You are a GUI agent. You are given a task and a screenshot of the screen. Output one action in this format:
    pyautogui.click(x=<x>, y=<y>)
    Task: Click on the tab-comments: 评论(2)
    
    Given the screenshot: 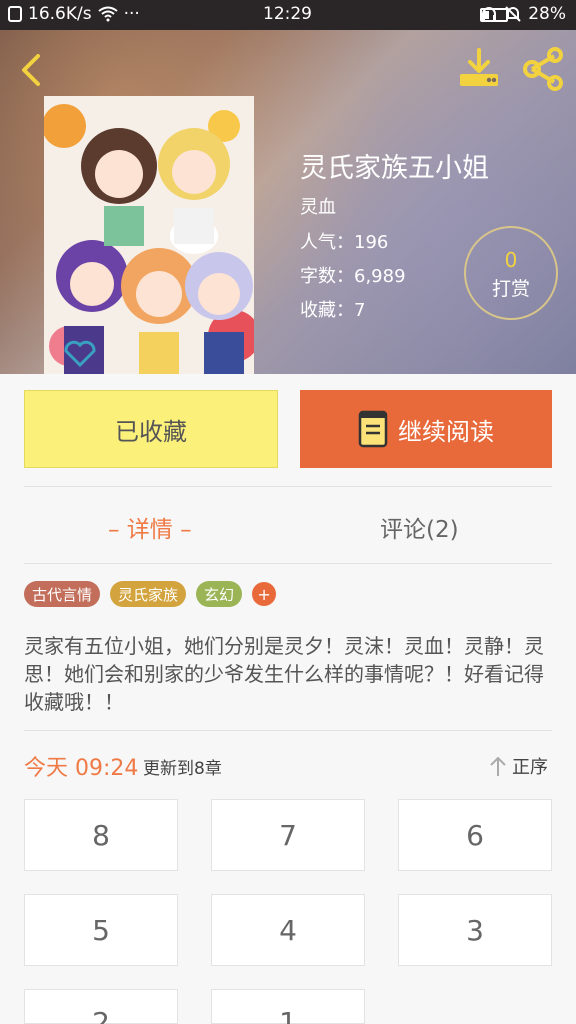 What is the action you would take?
    pyautogui.click(x=419, y=527)
    